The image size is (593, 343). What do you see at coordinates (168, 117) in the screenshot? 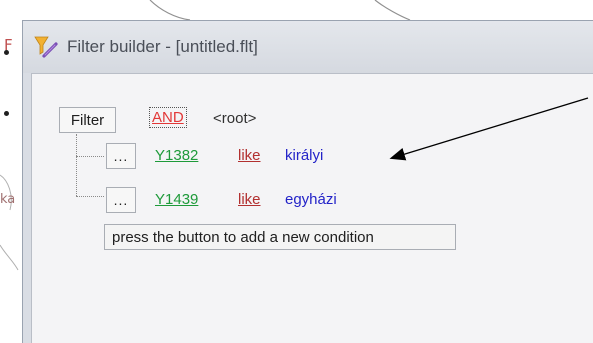
I see `group-operator-link: AND` at bounding box center [168, 117].